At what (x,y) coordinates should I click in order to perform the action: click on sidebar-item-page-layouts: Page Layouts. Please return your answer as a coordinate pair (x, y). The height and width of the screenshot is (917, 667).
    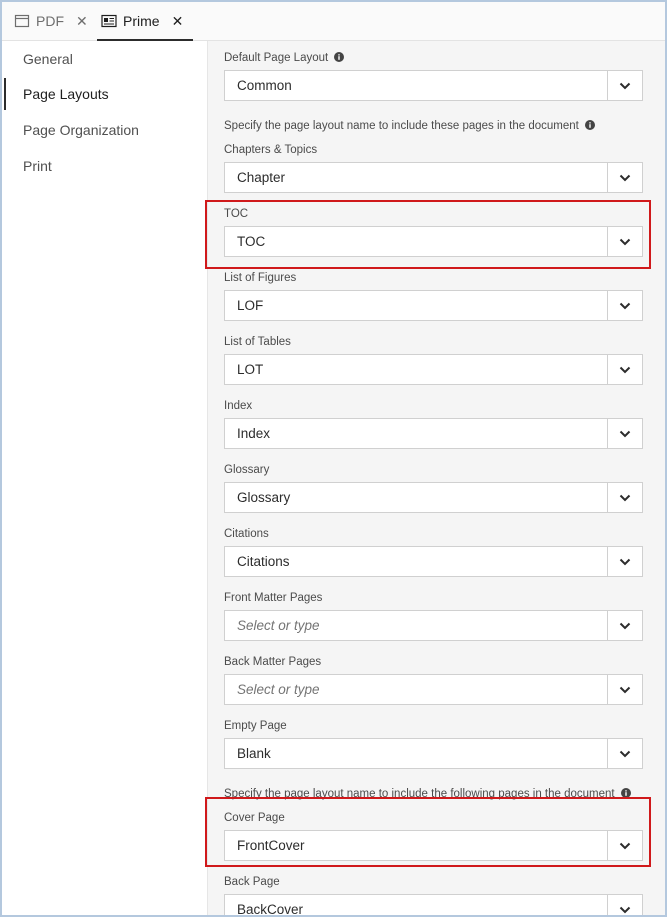
    Looking at the image, I should click on (104, 94).